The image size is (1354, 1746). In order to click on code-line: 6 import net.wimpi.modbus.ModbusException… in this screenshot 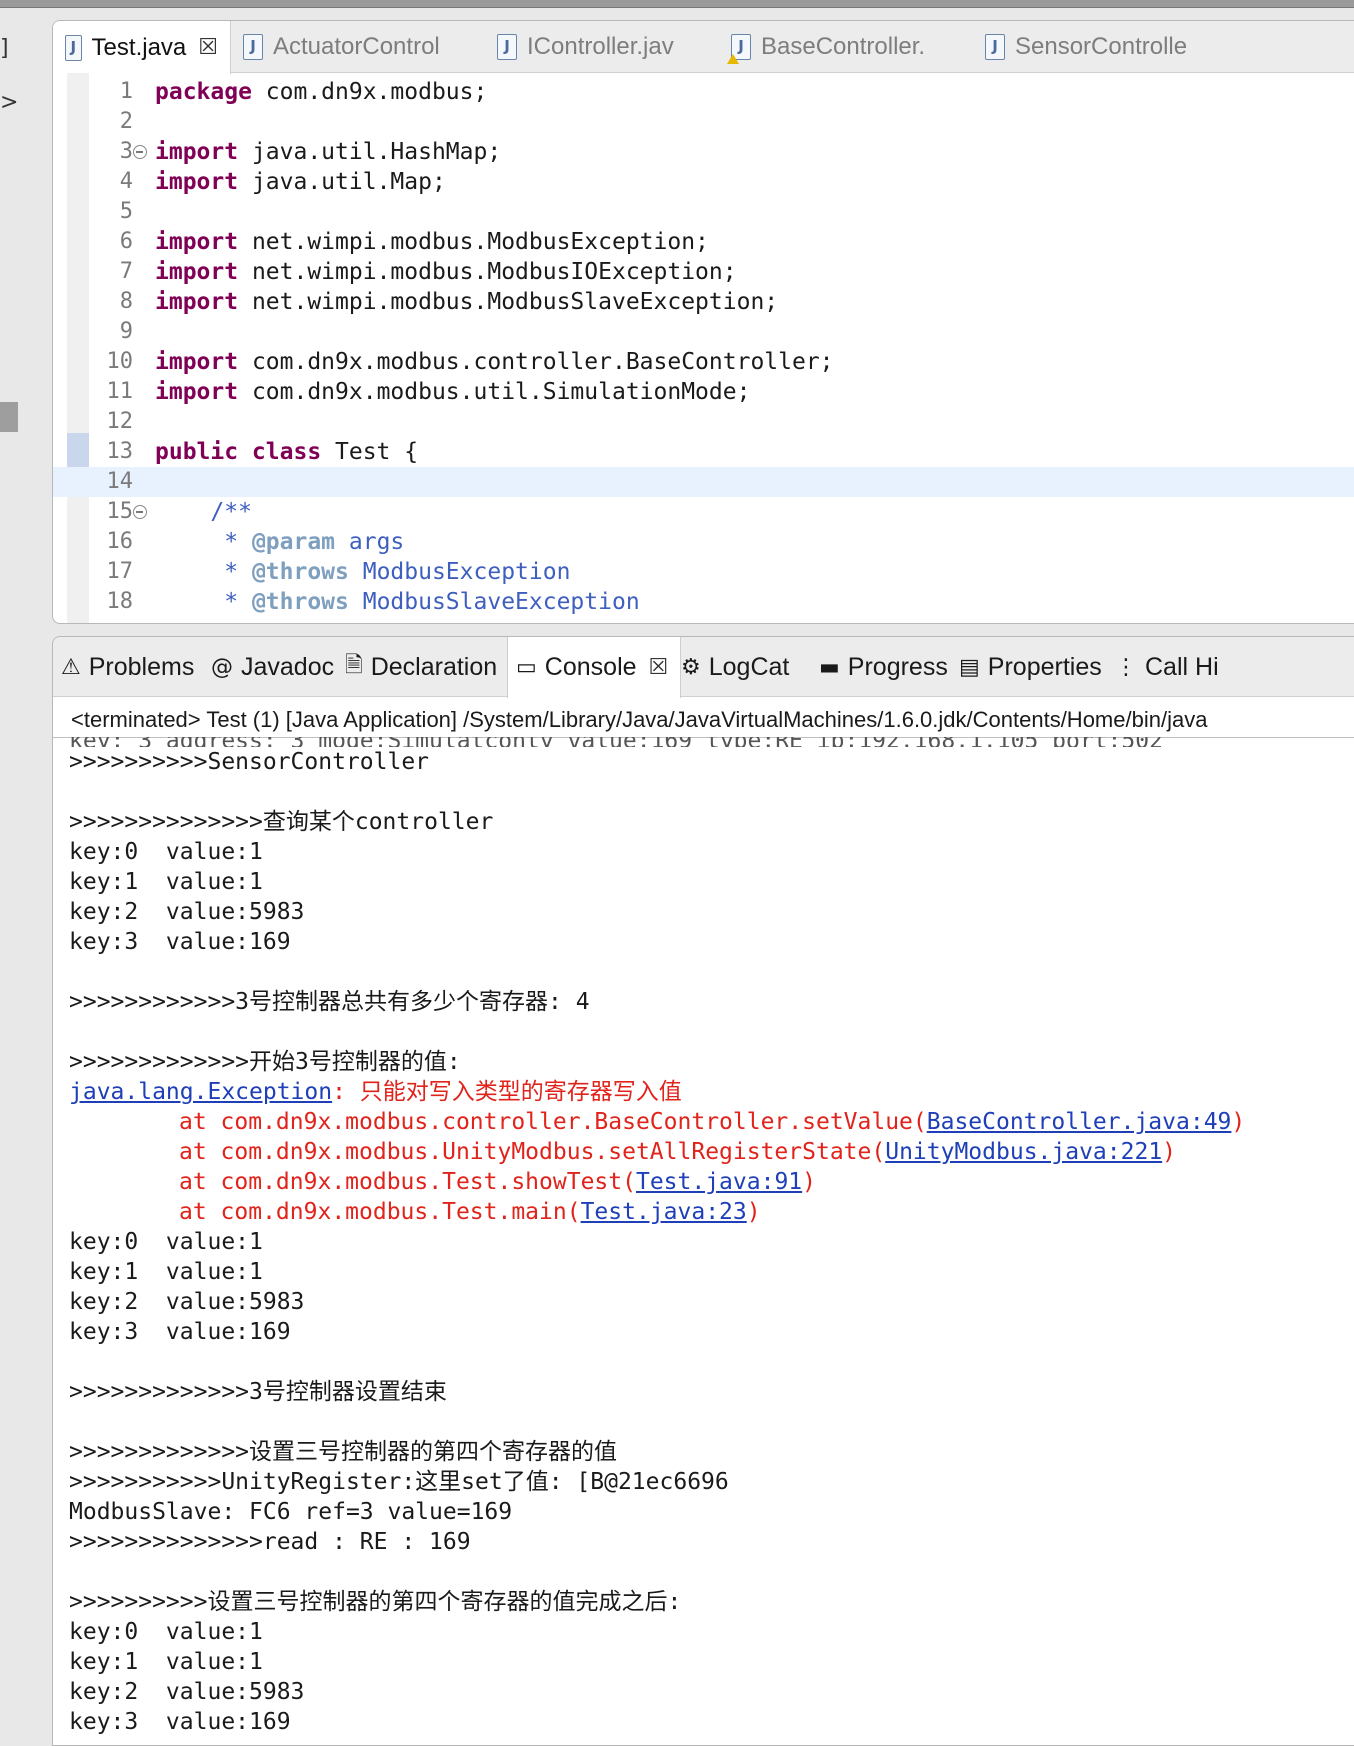, I will do `click(703, 242)`.